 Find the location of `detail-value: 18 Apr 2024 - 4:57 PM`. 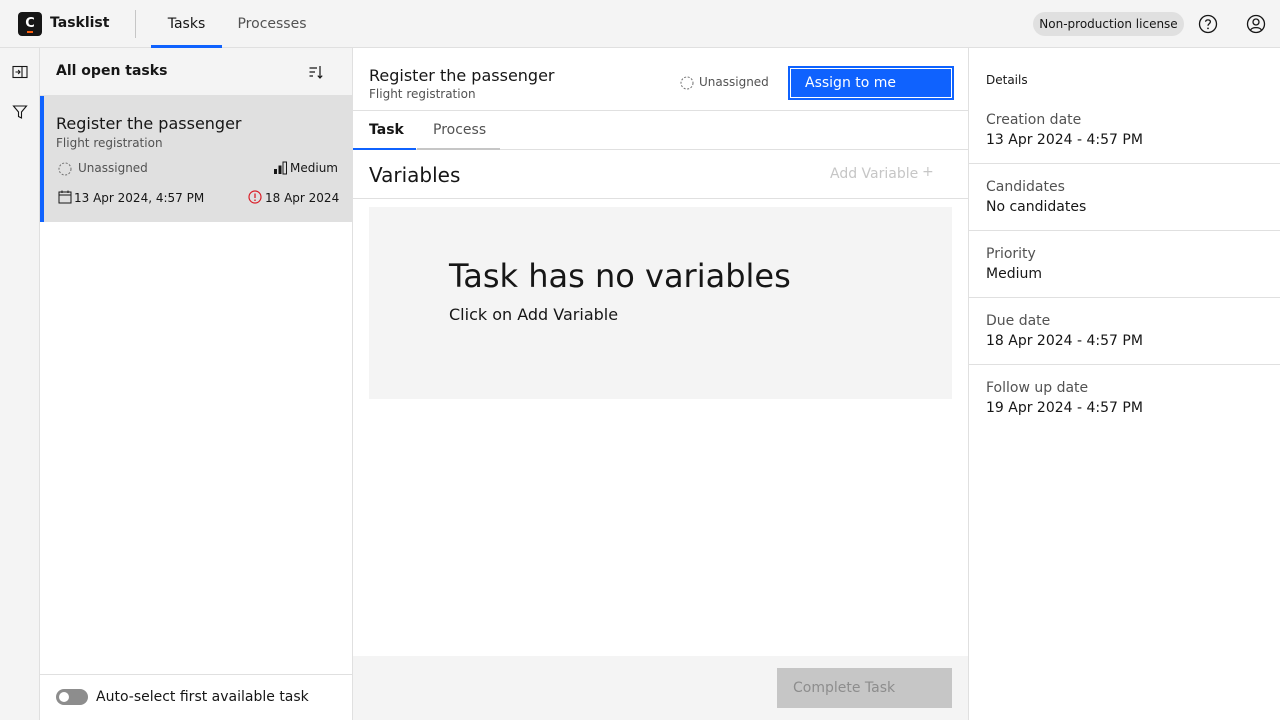

detail-value: 18 Apr 2024 - 4:57 PM is located at coordinates (1064, 341).